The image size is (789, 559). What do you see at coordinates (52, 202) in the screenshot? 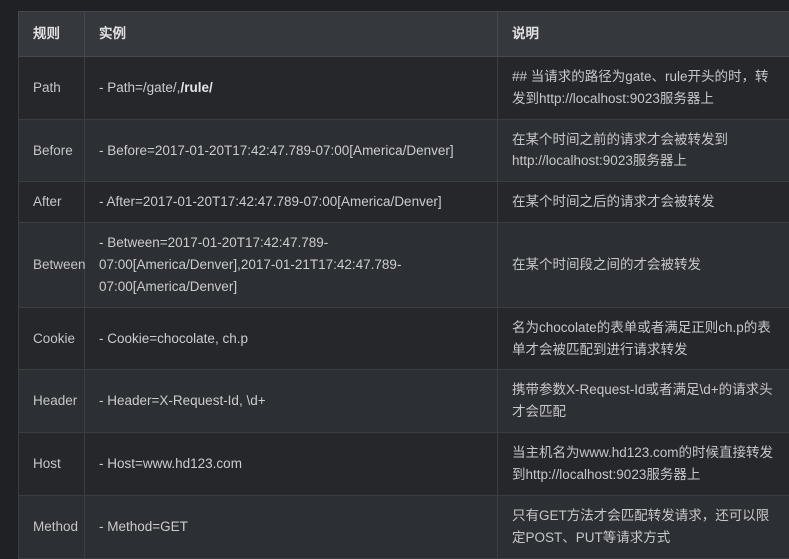
I see `cell-rule-name: After` at bounding box center [52, 202].